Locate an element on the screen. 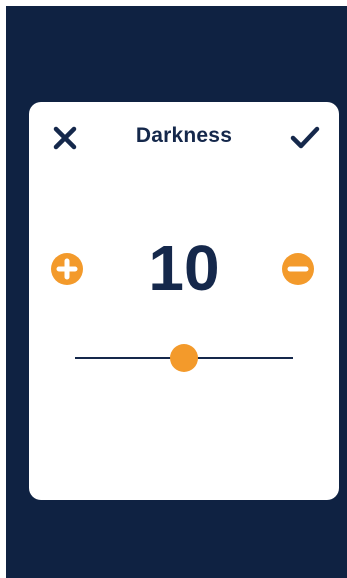 The image size is (347, 578). decrement-button is located at coordinates (298, 269).